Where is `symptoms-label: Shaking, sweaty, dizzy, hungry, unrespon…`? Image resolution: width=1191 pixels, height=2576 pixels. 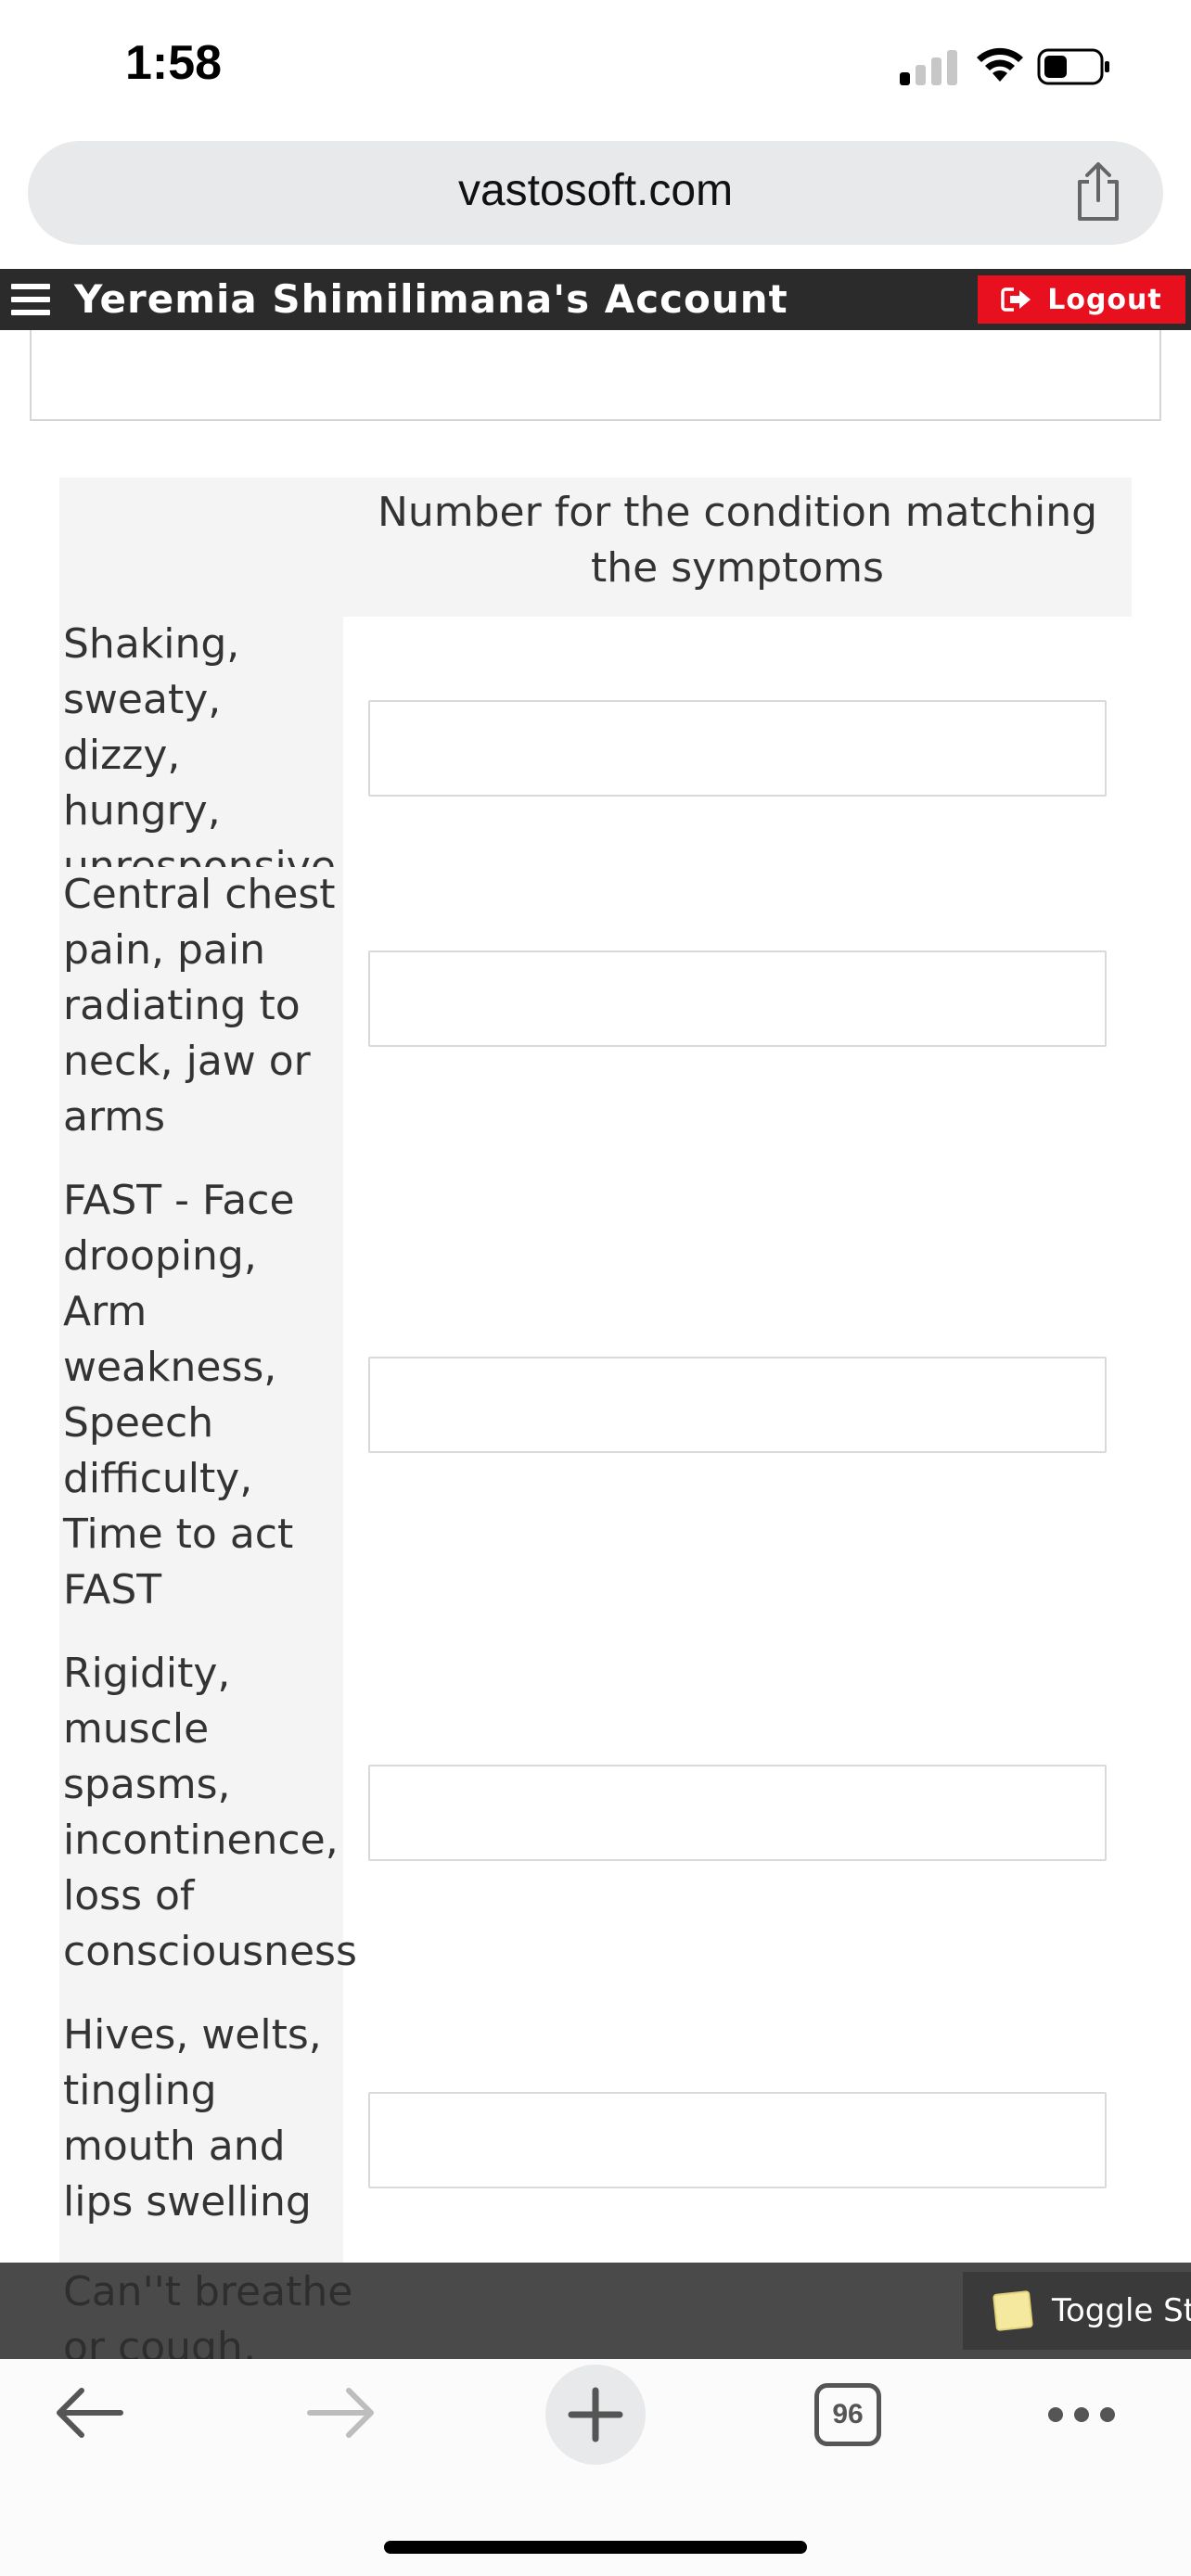
symptoms-label: Shaking, sweaty, dizzy, hungry, unrespon… is located at coordinates (201, 753).